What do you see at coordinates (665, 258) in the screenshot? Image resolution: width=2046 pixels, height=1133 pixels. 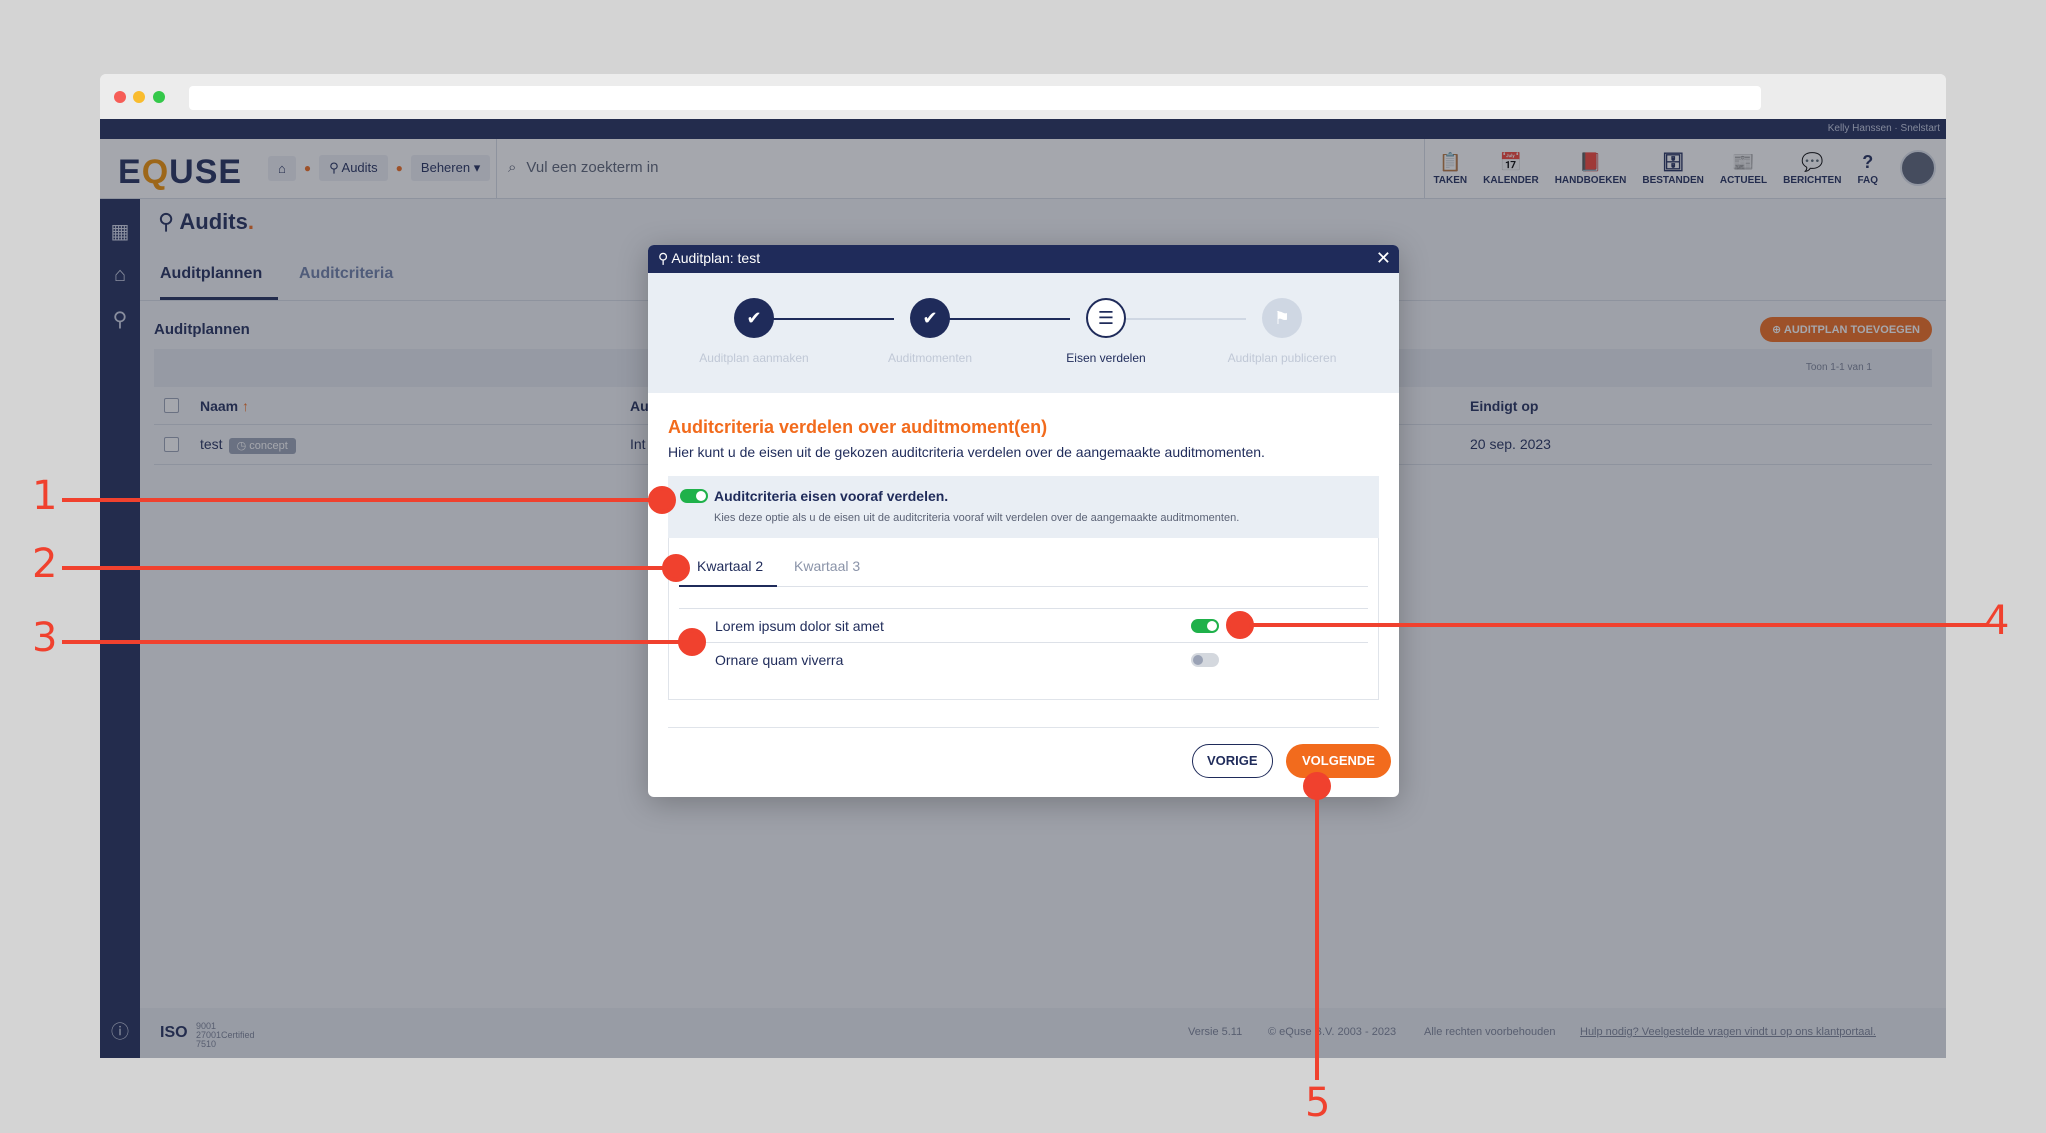 I see `stamp-icon: ⚲` at bounding box center [665, 258].